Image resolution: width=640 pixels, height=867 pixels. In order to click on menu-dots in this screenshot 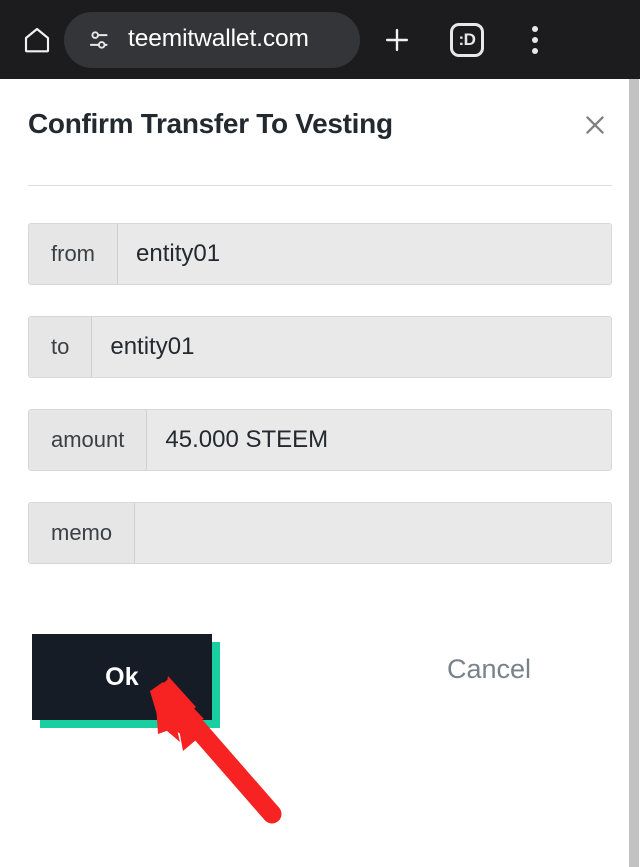, I will do `click(535, 39)`.